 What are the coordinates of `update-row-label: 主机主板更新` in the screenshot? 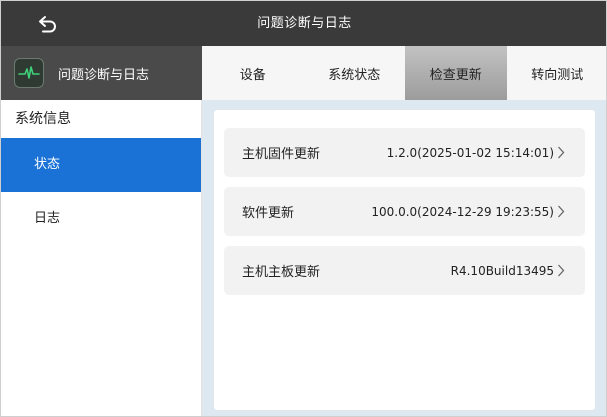 It's located at (281, 272).